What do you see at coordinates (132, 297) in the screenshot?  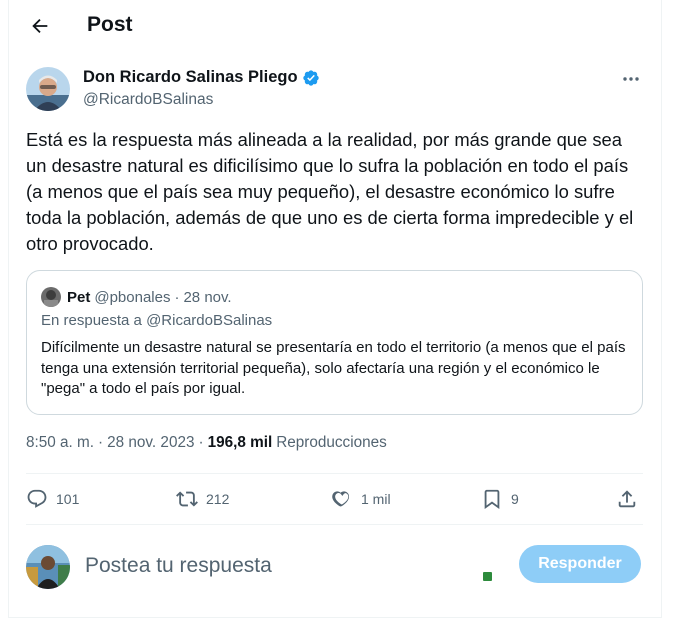 I see `quoted-author-handle: @pbonales` at bounding box center [132, 297].